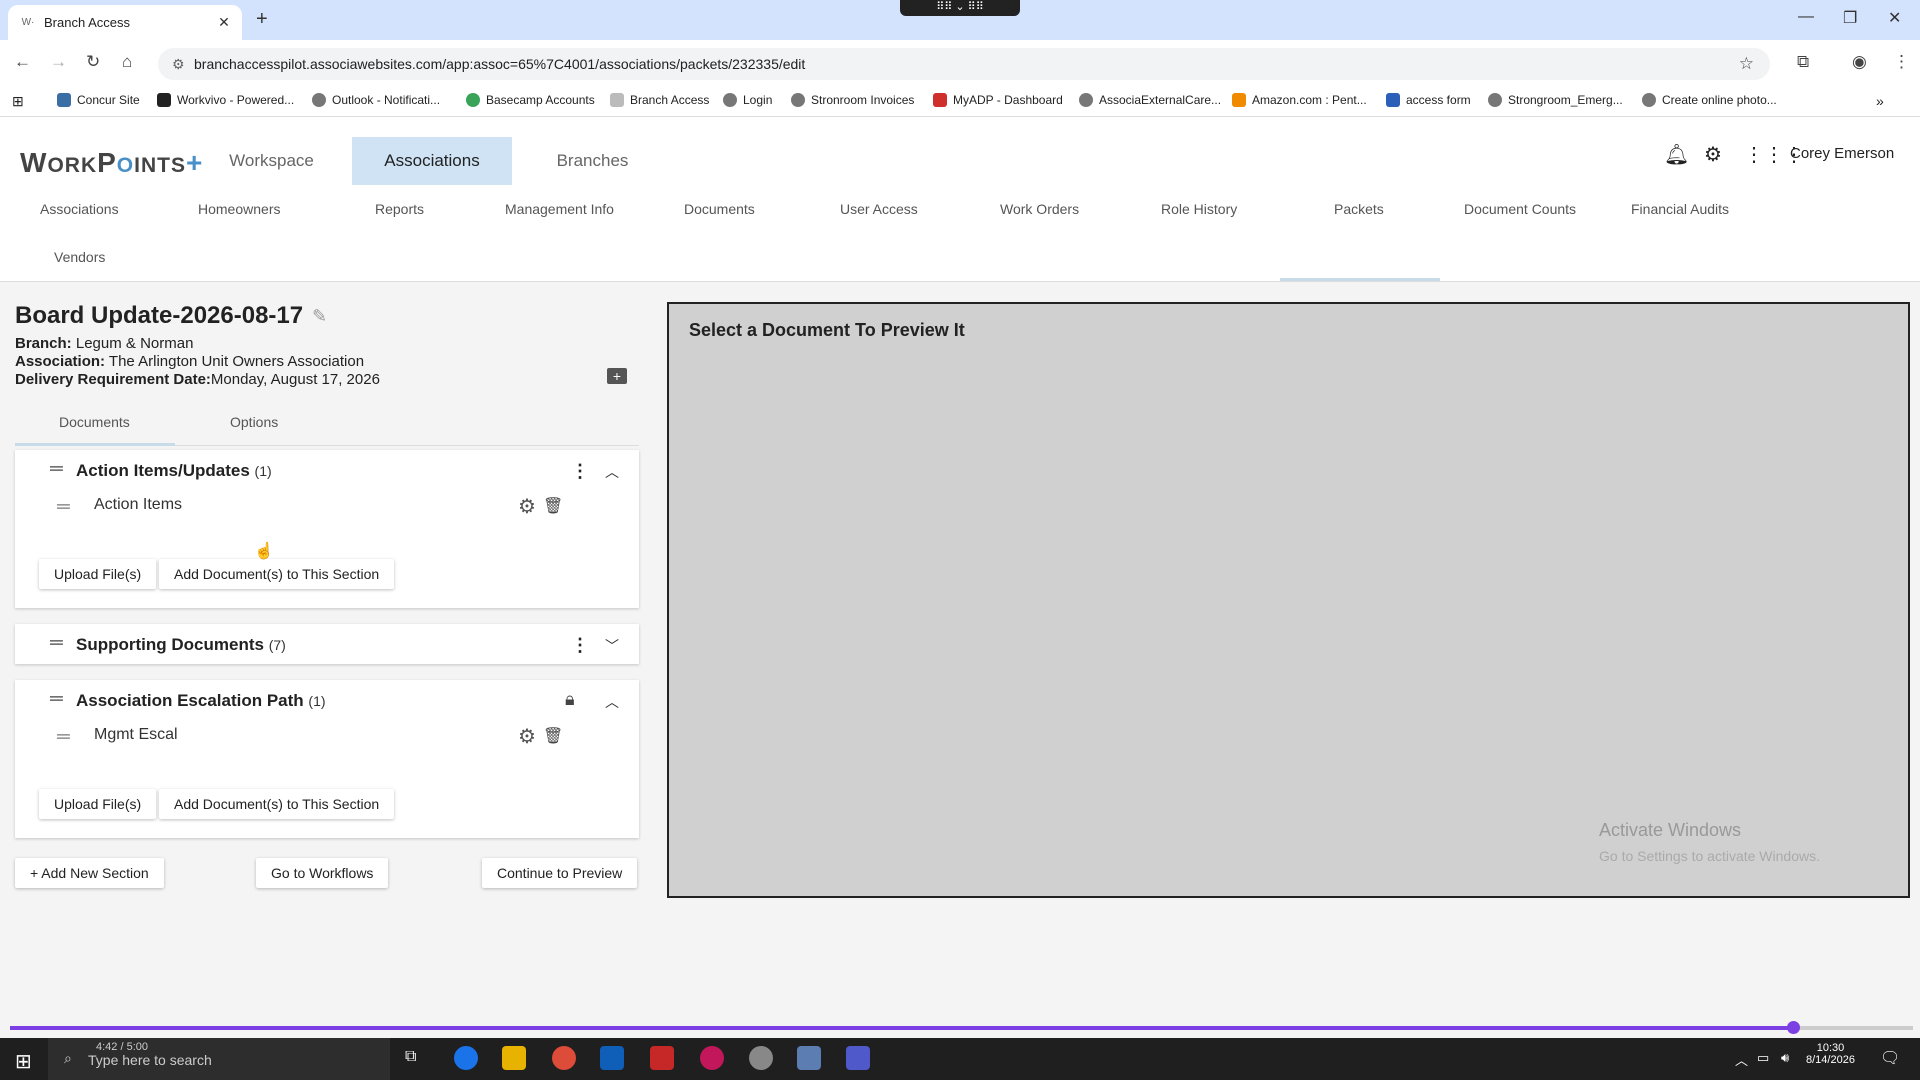  What do you see at coordinates (1901, 62) in the screenshot?
I see `menu-icon: ⋮` at bounding box center [1901, 62].